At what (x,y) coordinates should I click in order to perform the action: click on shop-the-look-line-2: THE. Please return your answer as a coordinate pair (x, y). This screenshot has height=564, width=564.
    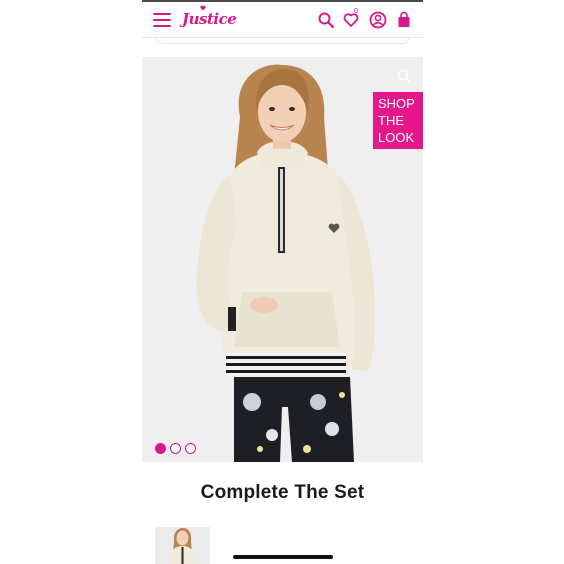
    Looking at the image, I should click on (391, 120).